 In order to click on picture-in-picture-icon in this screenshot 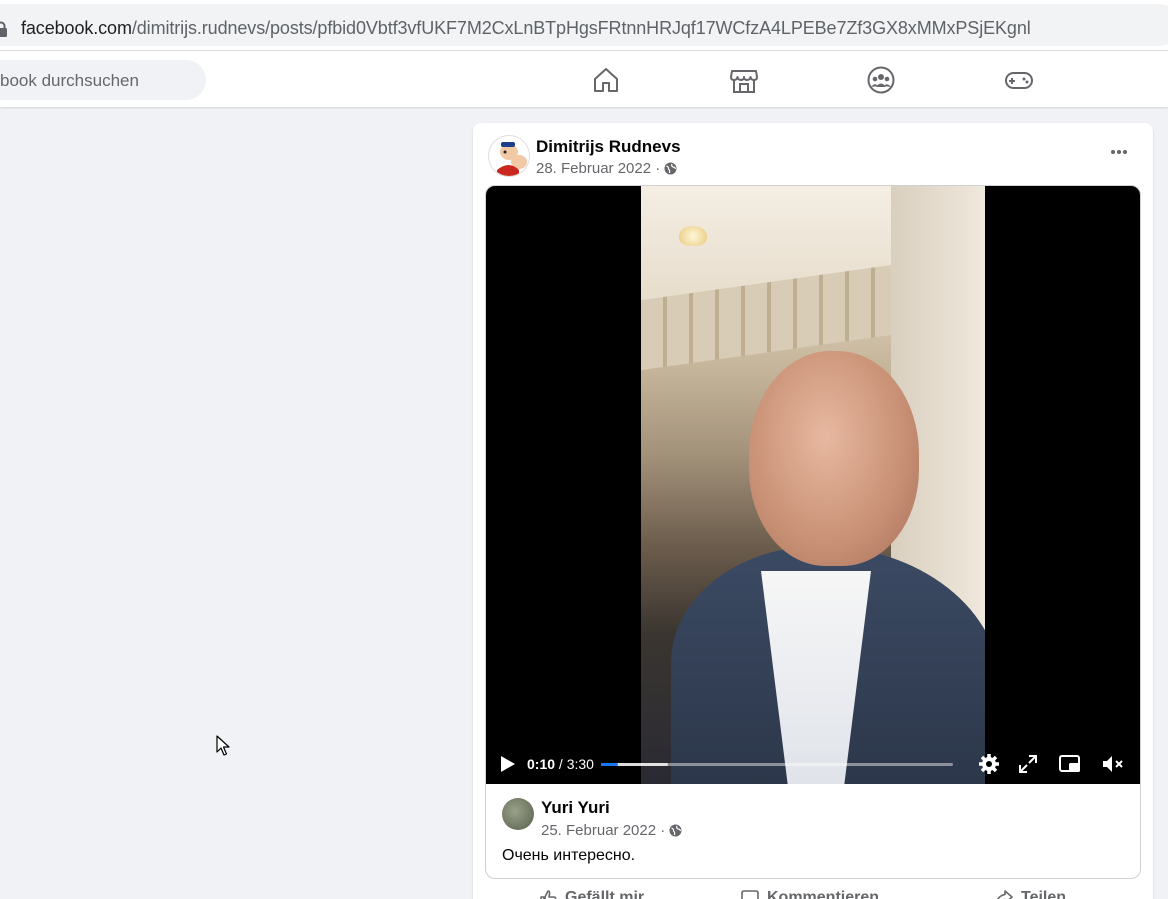, I will do `click(1070, 764)`.